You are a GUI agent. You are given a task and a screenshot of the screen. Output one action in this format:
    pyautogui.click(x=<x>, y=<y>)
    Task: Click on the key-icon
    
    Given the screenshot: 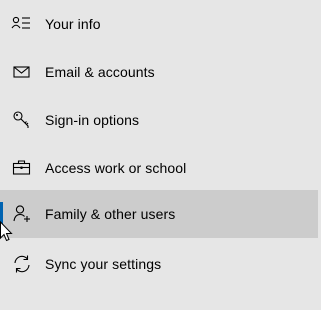 What is the action you would take?
    pyautogui.click(x=22, y=120)
    